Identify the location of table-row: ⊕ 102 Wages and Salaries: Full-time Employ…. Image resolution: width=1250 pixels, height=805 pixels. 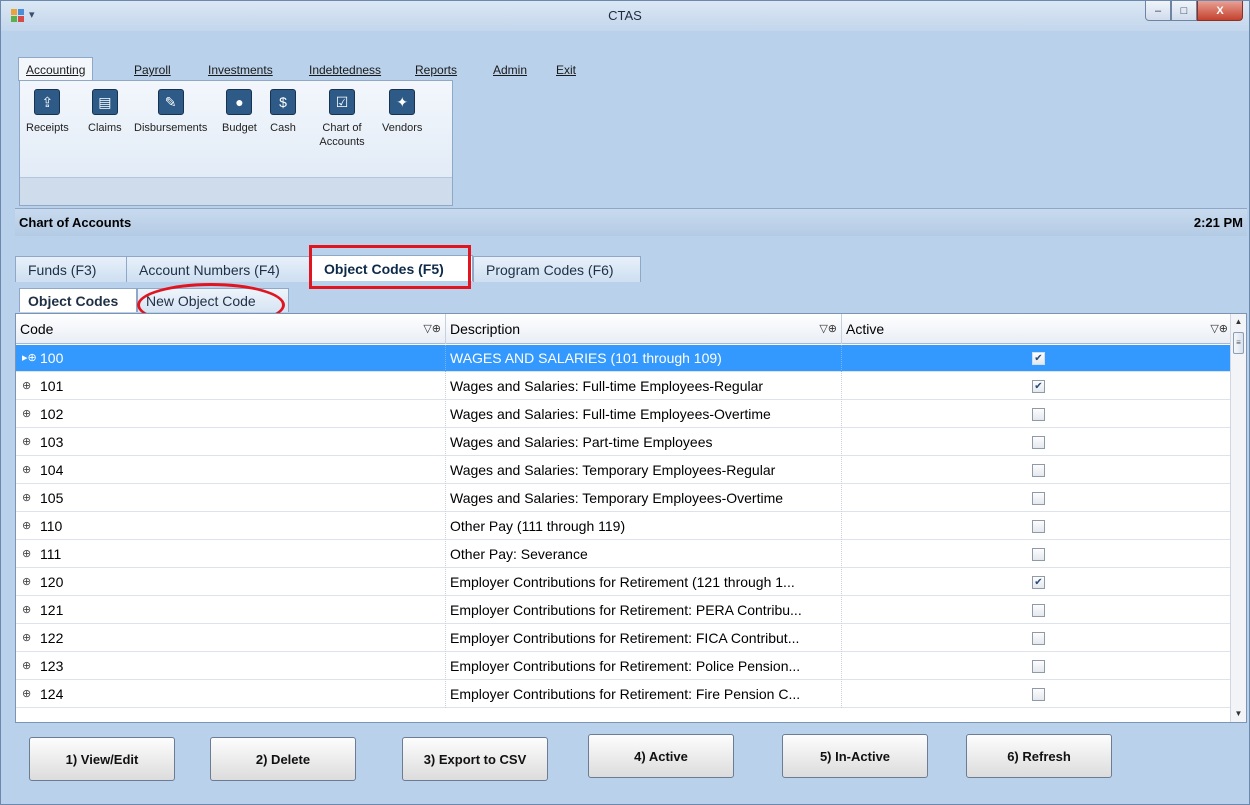
(624, 414).